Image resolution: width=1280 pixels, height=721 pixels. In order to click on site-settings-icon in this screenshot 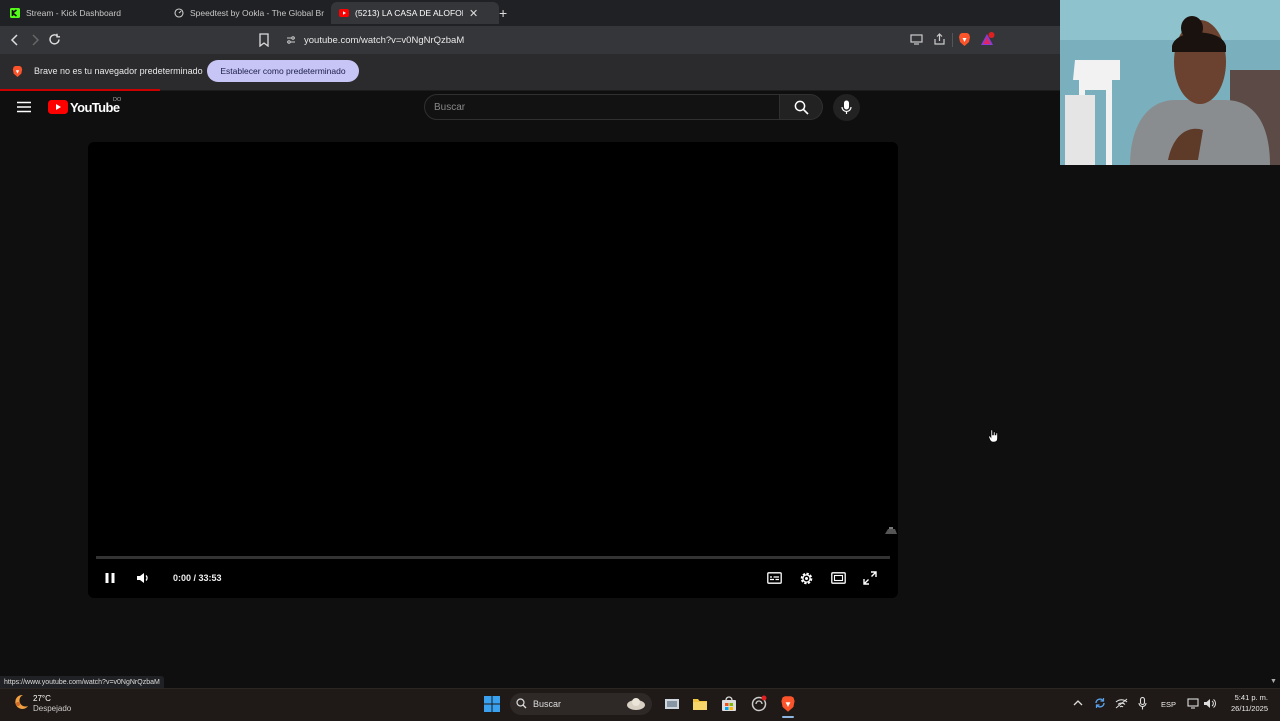, I will do `click(291, 40)`.